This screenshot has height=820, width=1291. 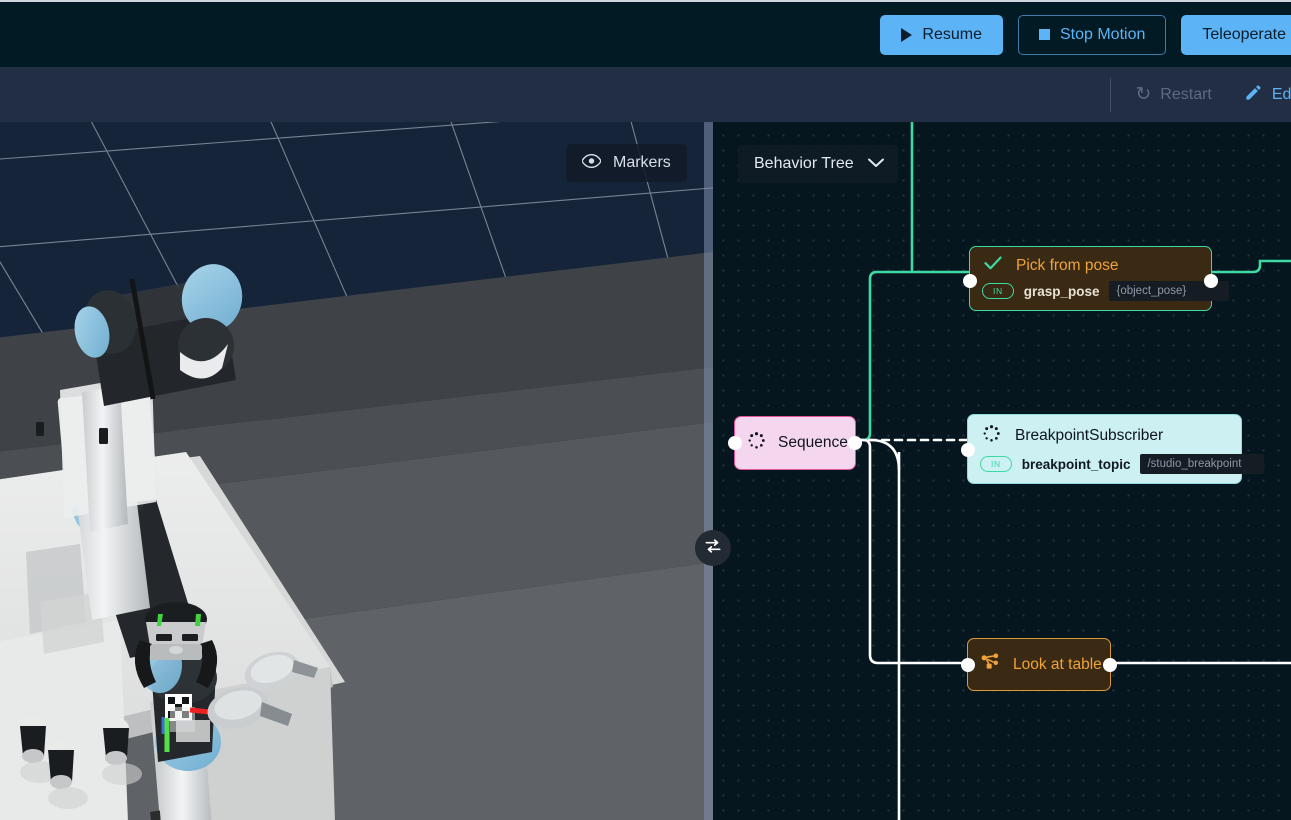 What do you see at coordinates (1281, 94) in the screenshot?
I see `edit-label: Edi` at bounding box center [1281, 94].